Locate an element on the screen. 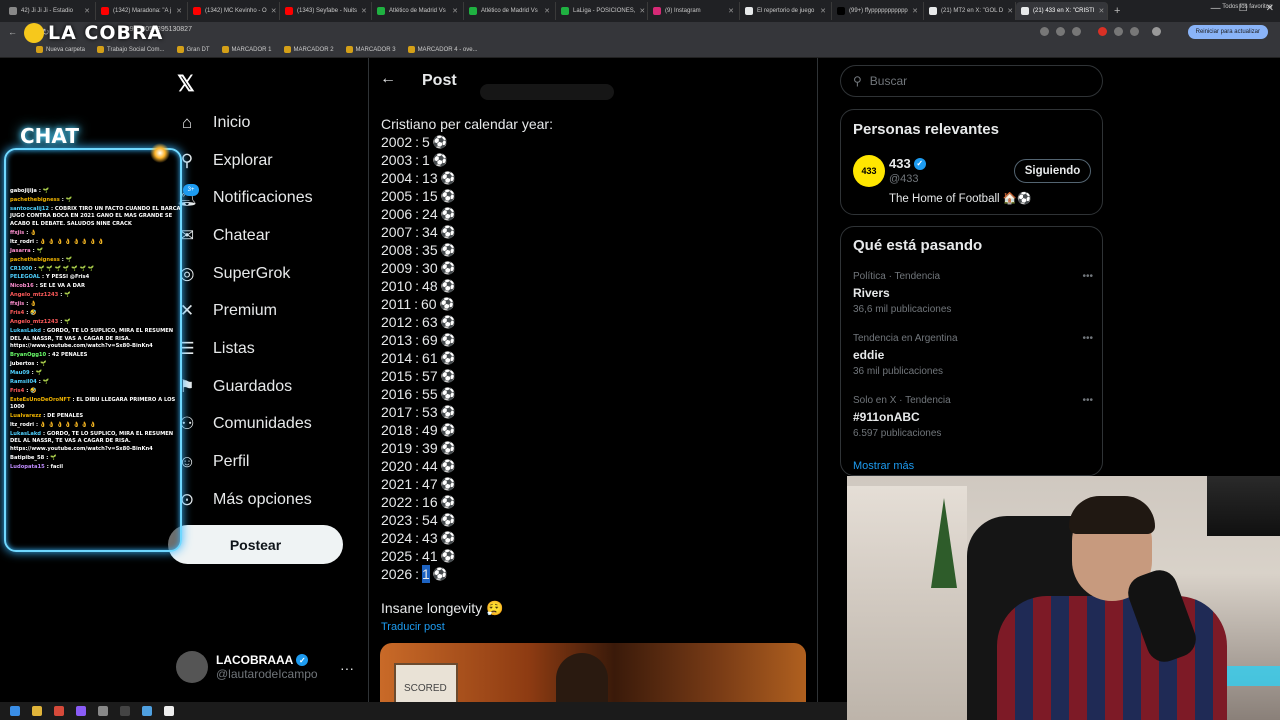 Image resolution: width=1280 pixels, height=720 pixels. x-logo-icon: 𝕏 is located at coordinates (186, 84).